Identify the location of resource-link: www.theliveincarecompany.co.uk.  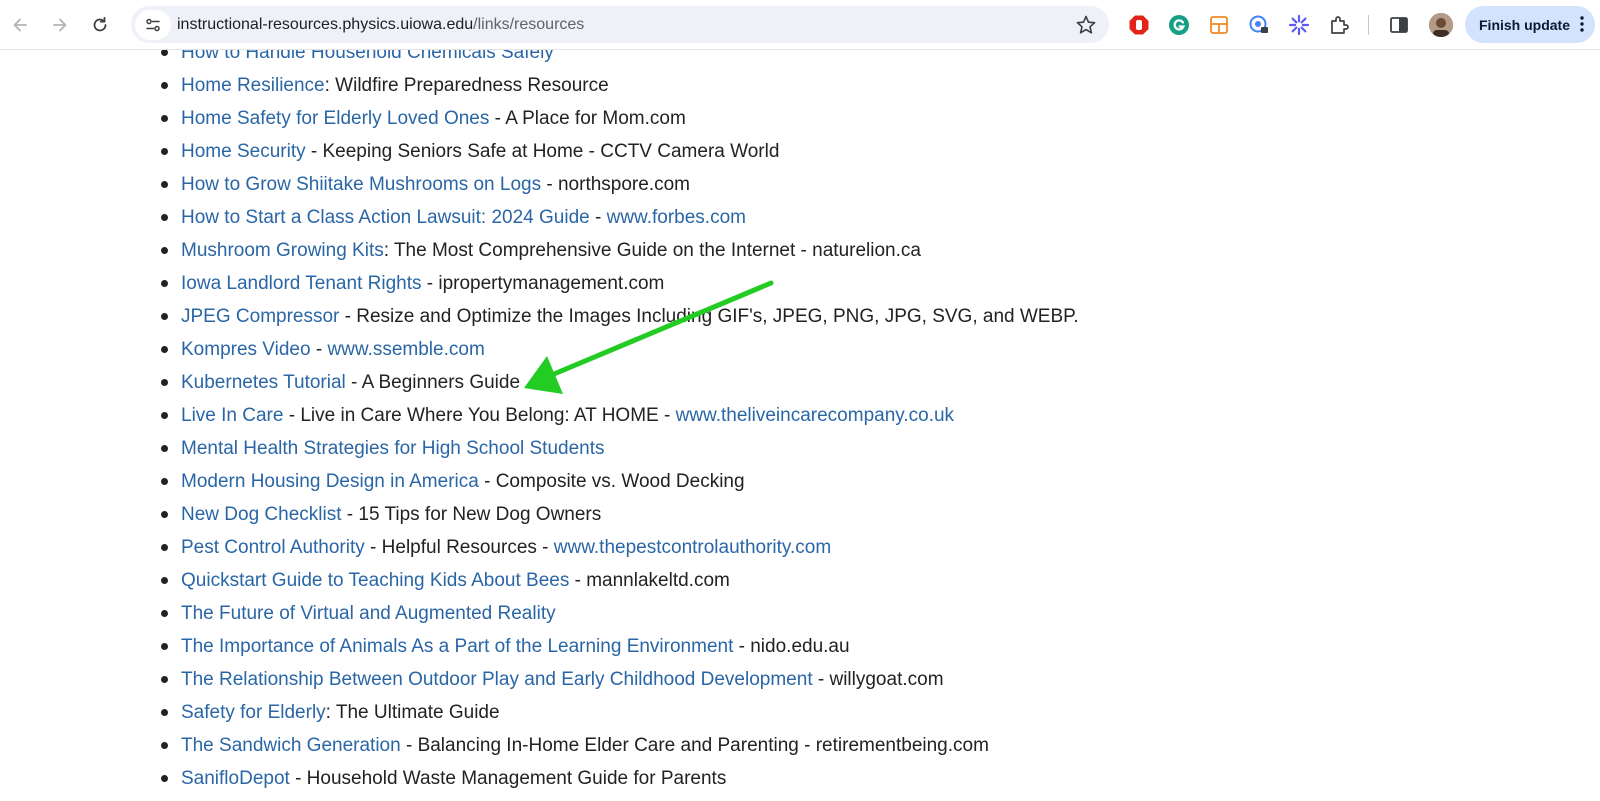
(815, 415).